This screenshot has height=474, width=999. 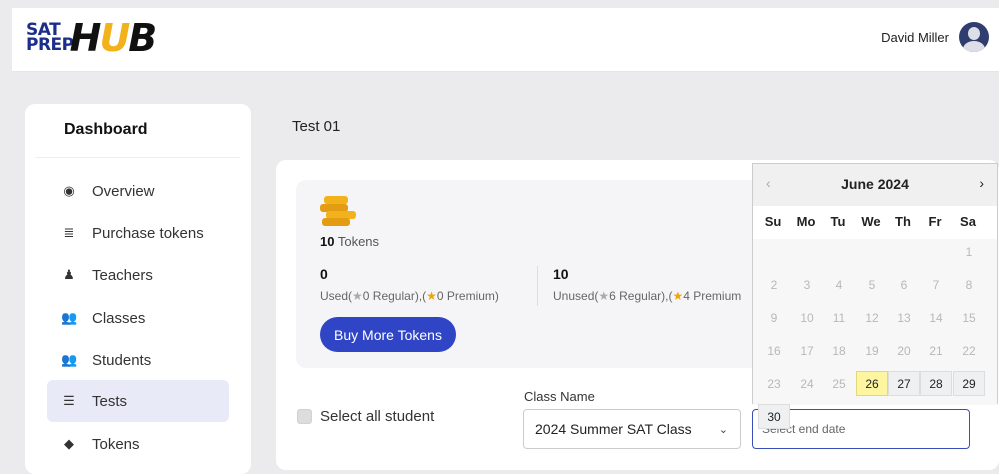 What do you see at coordinates (903, 221) in the screenshot?
I see `weekday-label: Th` at bounding box center [903, 221].